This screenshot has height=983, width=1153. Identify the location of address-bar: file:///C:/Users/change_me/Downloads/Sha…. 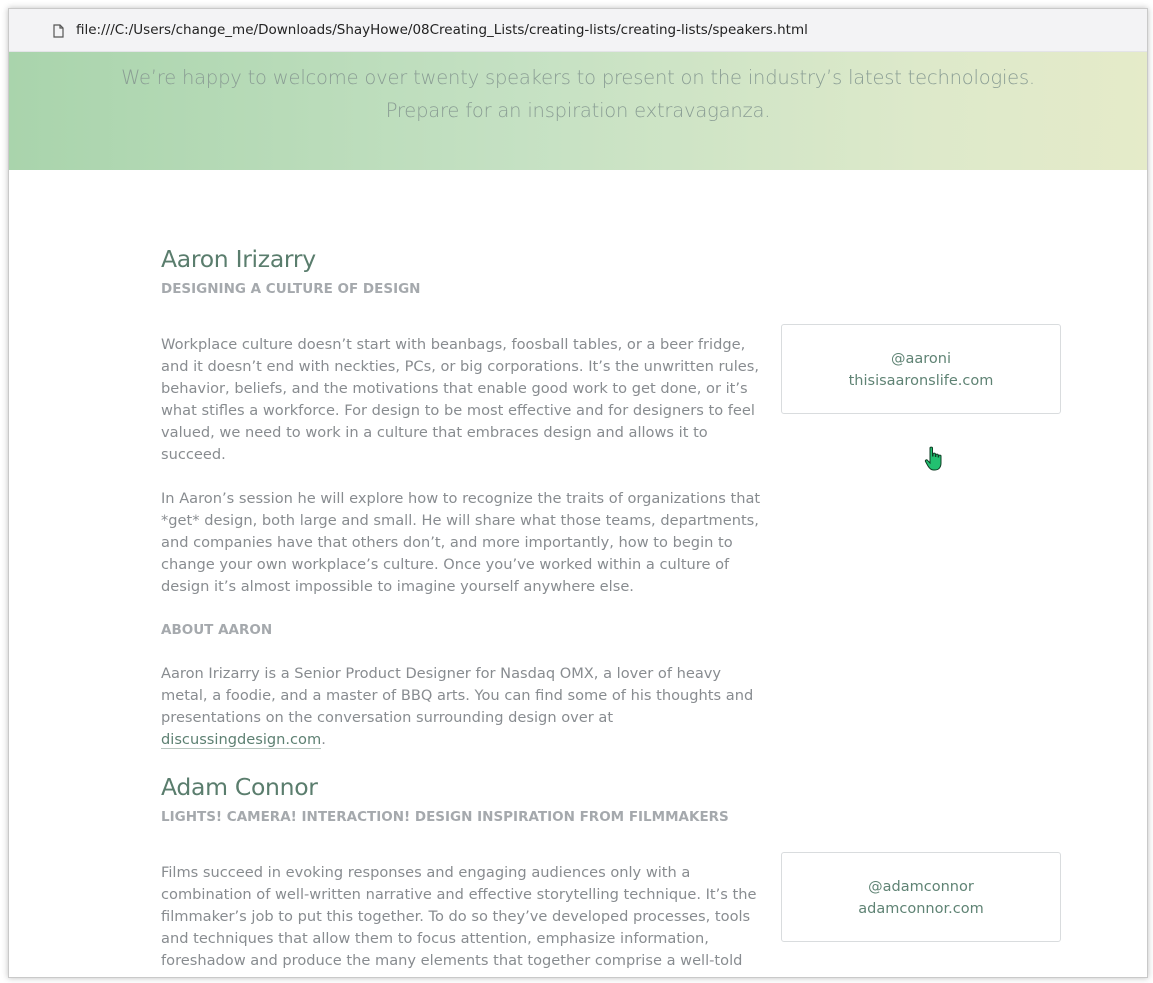
(578, 30).